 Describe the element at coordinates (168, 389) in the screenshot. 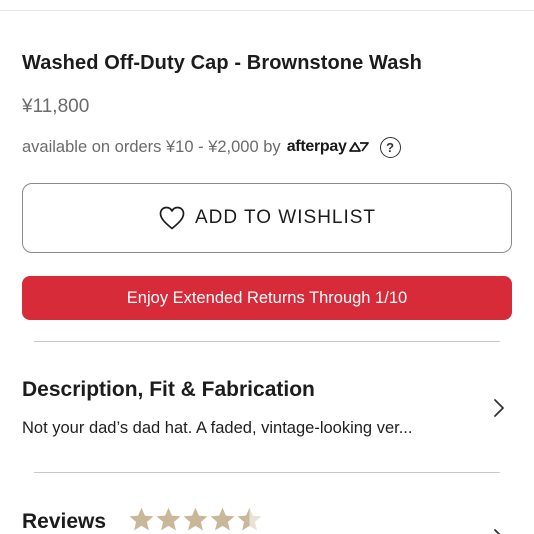

I see `description-title: Description, Fit & Fabrication` at that location.